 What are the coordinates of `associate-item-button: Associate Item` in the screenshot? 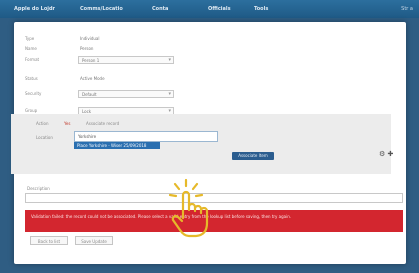 It's located at (253, 156).